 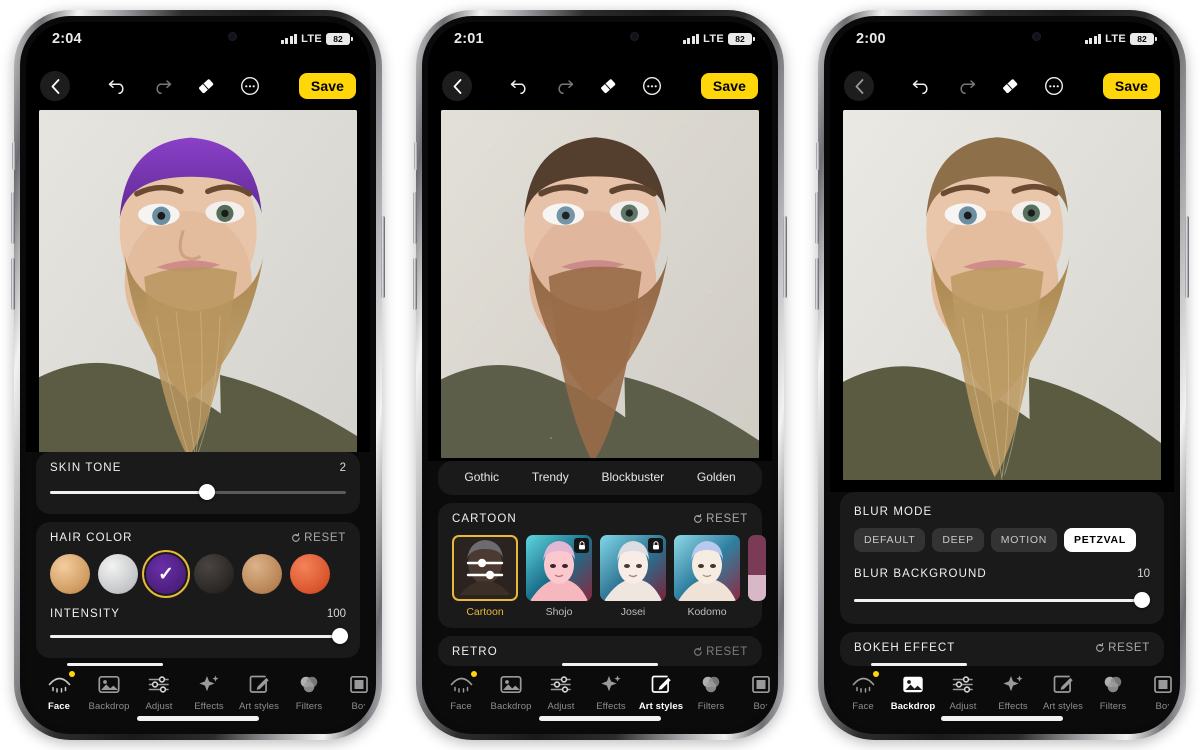 What do you see at coordinates (262, 574) in the screenshot?
I see `hair-swatch-light-brown` at bounding box center [262, 574].